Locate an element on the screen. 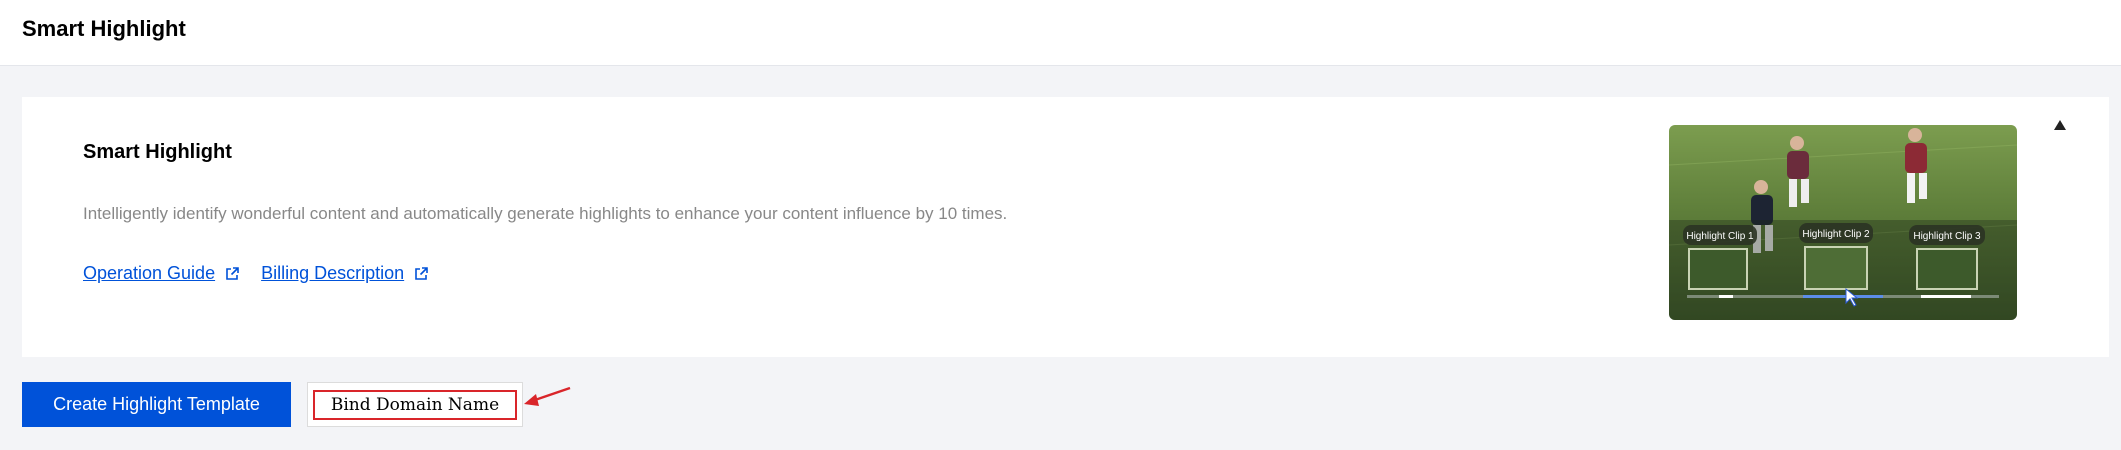 This screenshot has height=450, width=2121. billing-description-link: Billing Description is located at coordinates (344, 273).